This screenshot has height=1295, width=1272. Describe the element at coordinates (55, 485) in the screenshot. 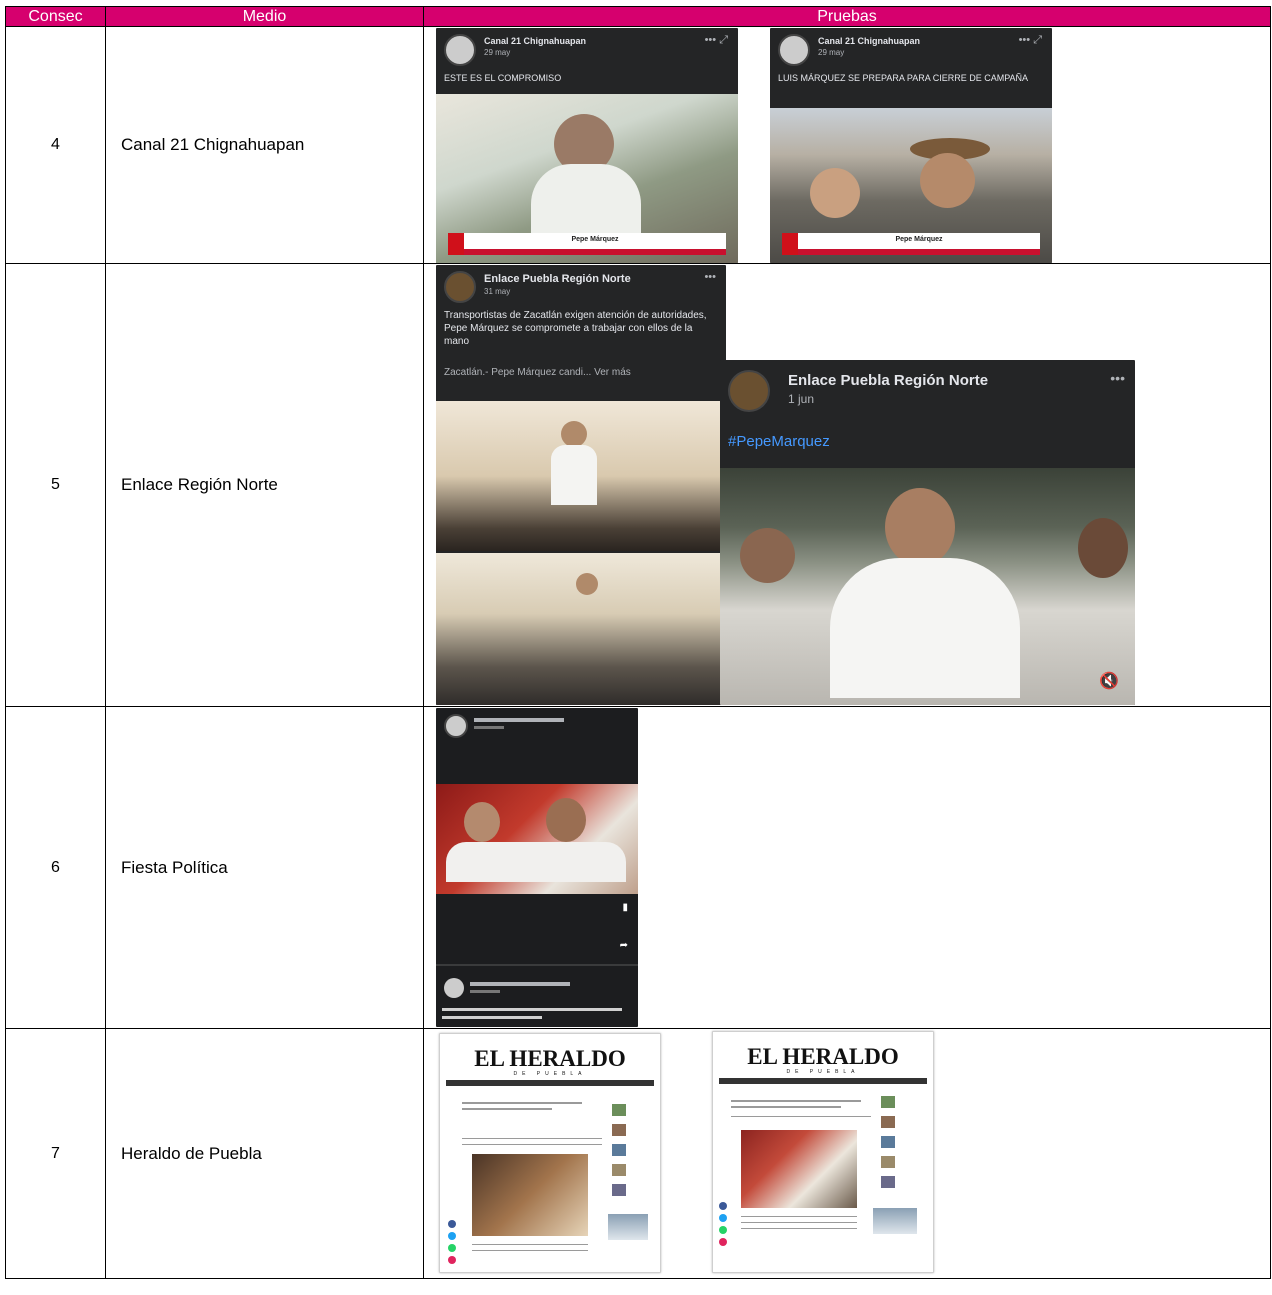

I see `consec-cell: 5` at that location.